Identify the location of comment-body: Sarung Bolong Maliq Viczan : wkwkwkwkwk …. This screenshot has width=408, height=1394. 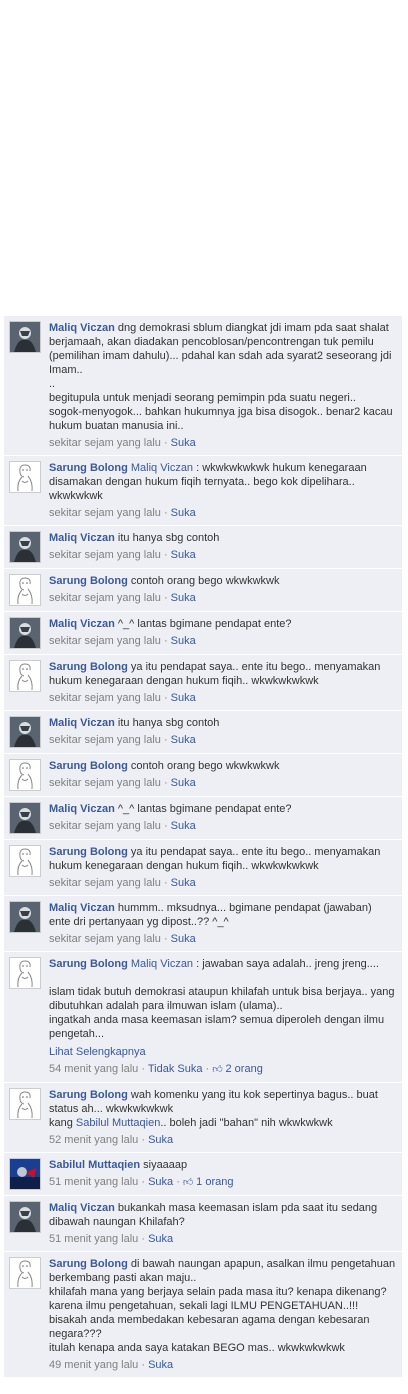
(222, 490).